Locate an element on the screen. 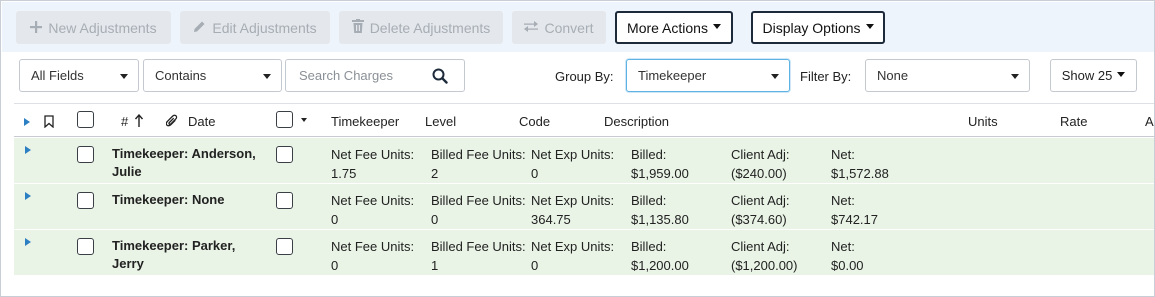  billed-amount: Billed: $1,200.00 is located at coordinates (660, 256).